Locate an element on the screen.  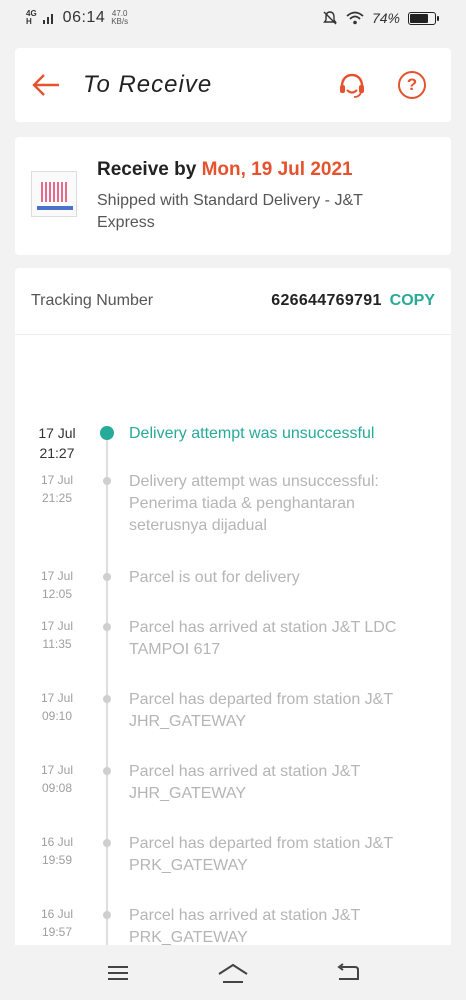
event-time: 21:27 is located at coordinates (57, 453).